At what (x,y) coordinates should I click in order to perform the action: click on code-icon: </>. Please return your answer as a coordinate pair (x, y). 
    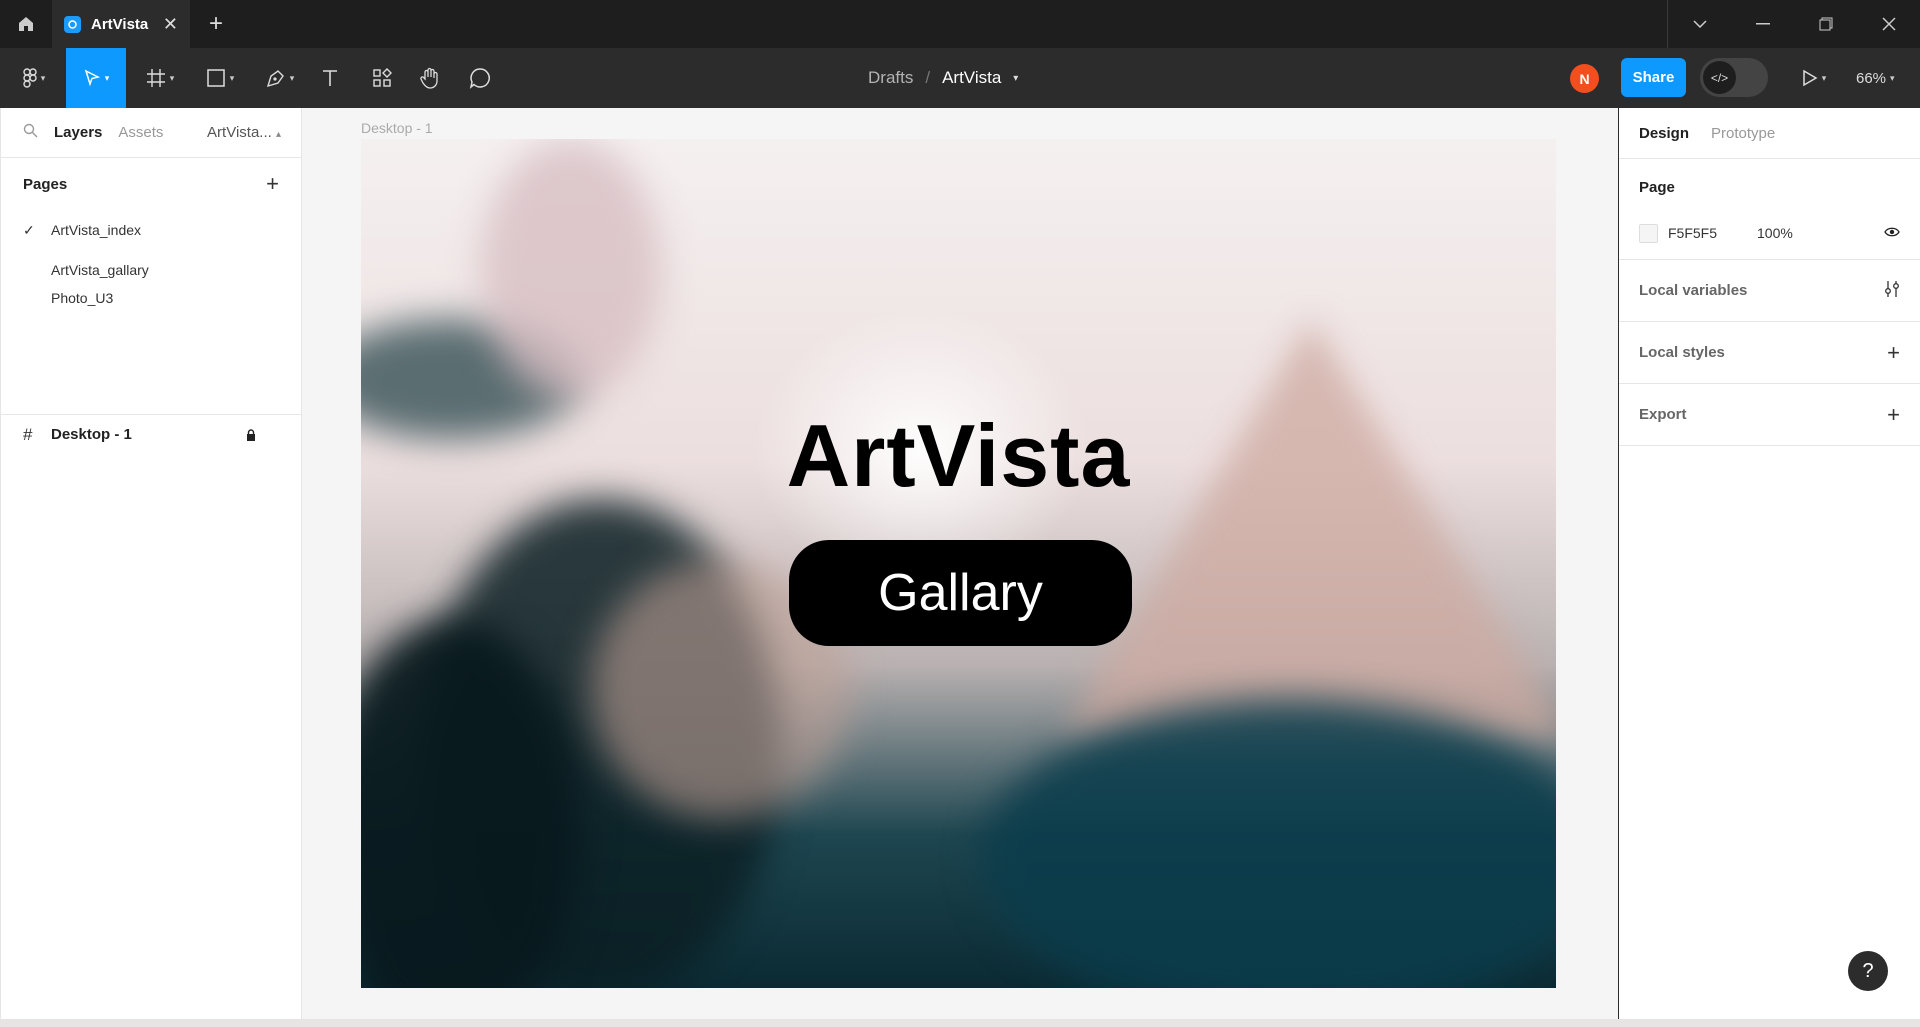
    Looking at the image, I should click on (1719, 77).